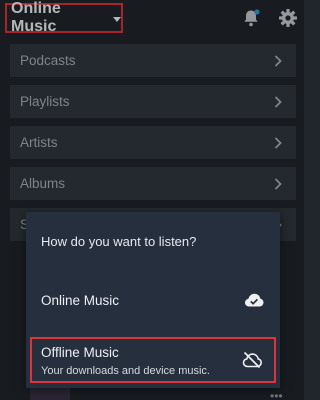 The image size is (320, 400). Describe the element at coordinates (80, 300) in the screenshot. I see `online-music-label: Online Music` at that location.